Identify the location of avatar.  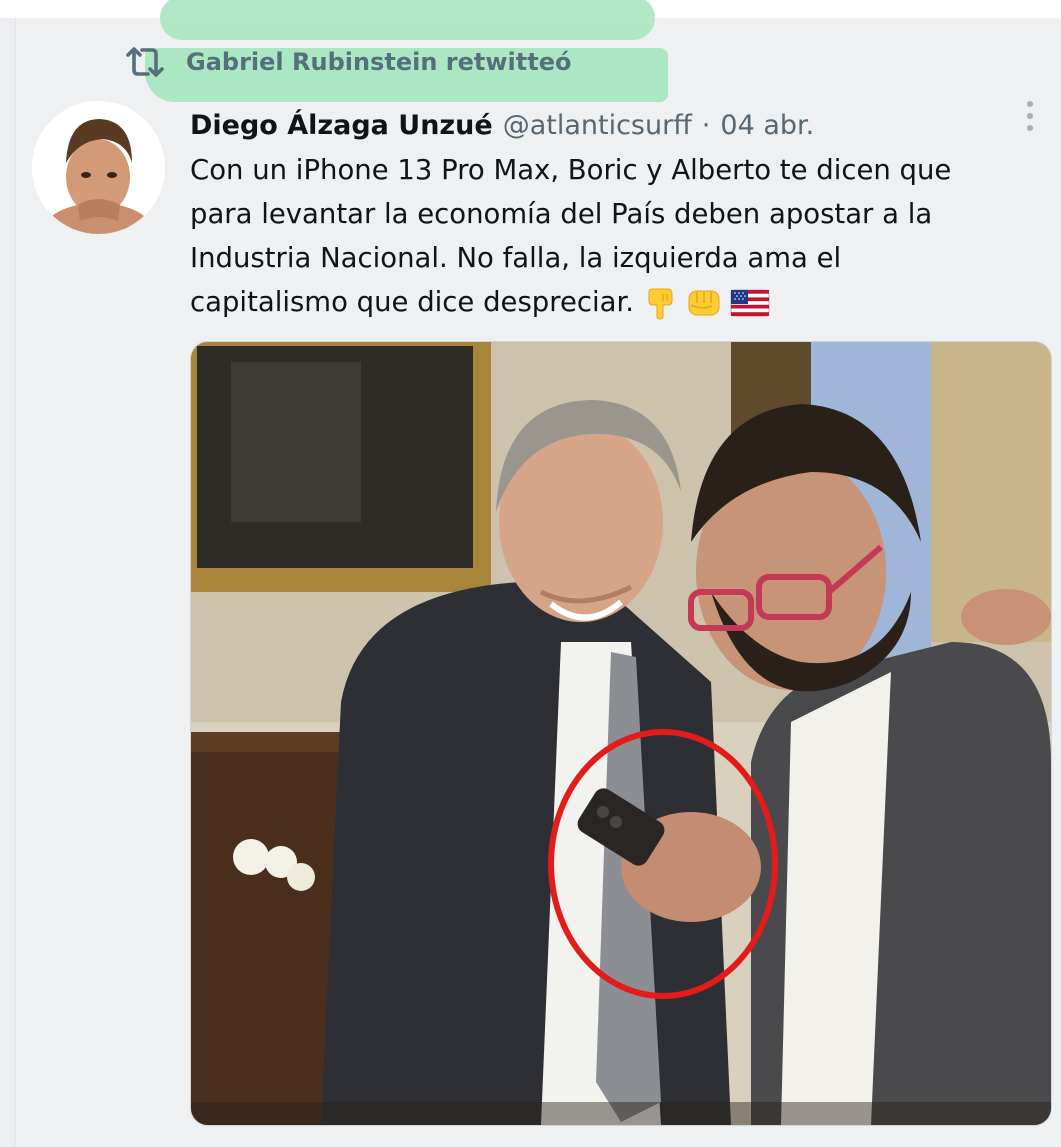
(98, 167).